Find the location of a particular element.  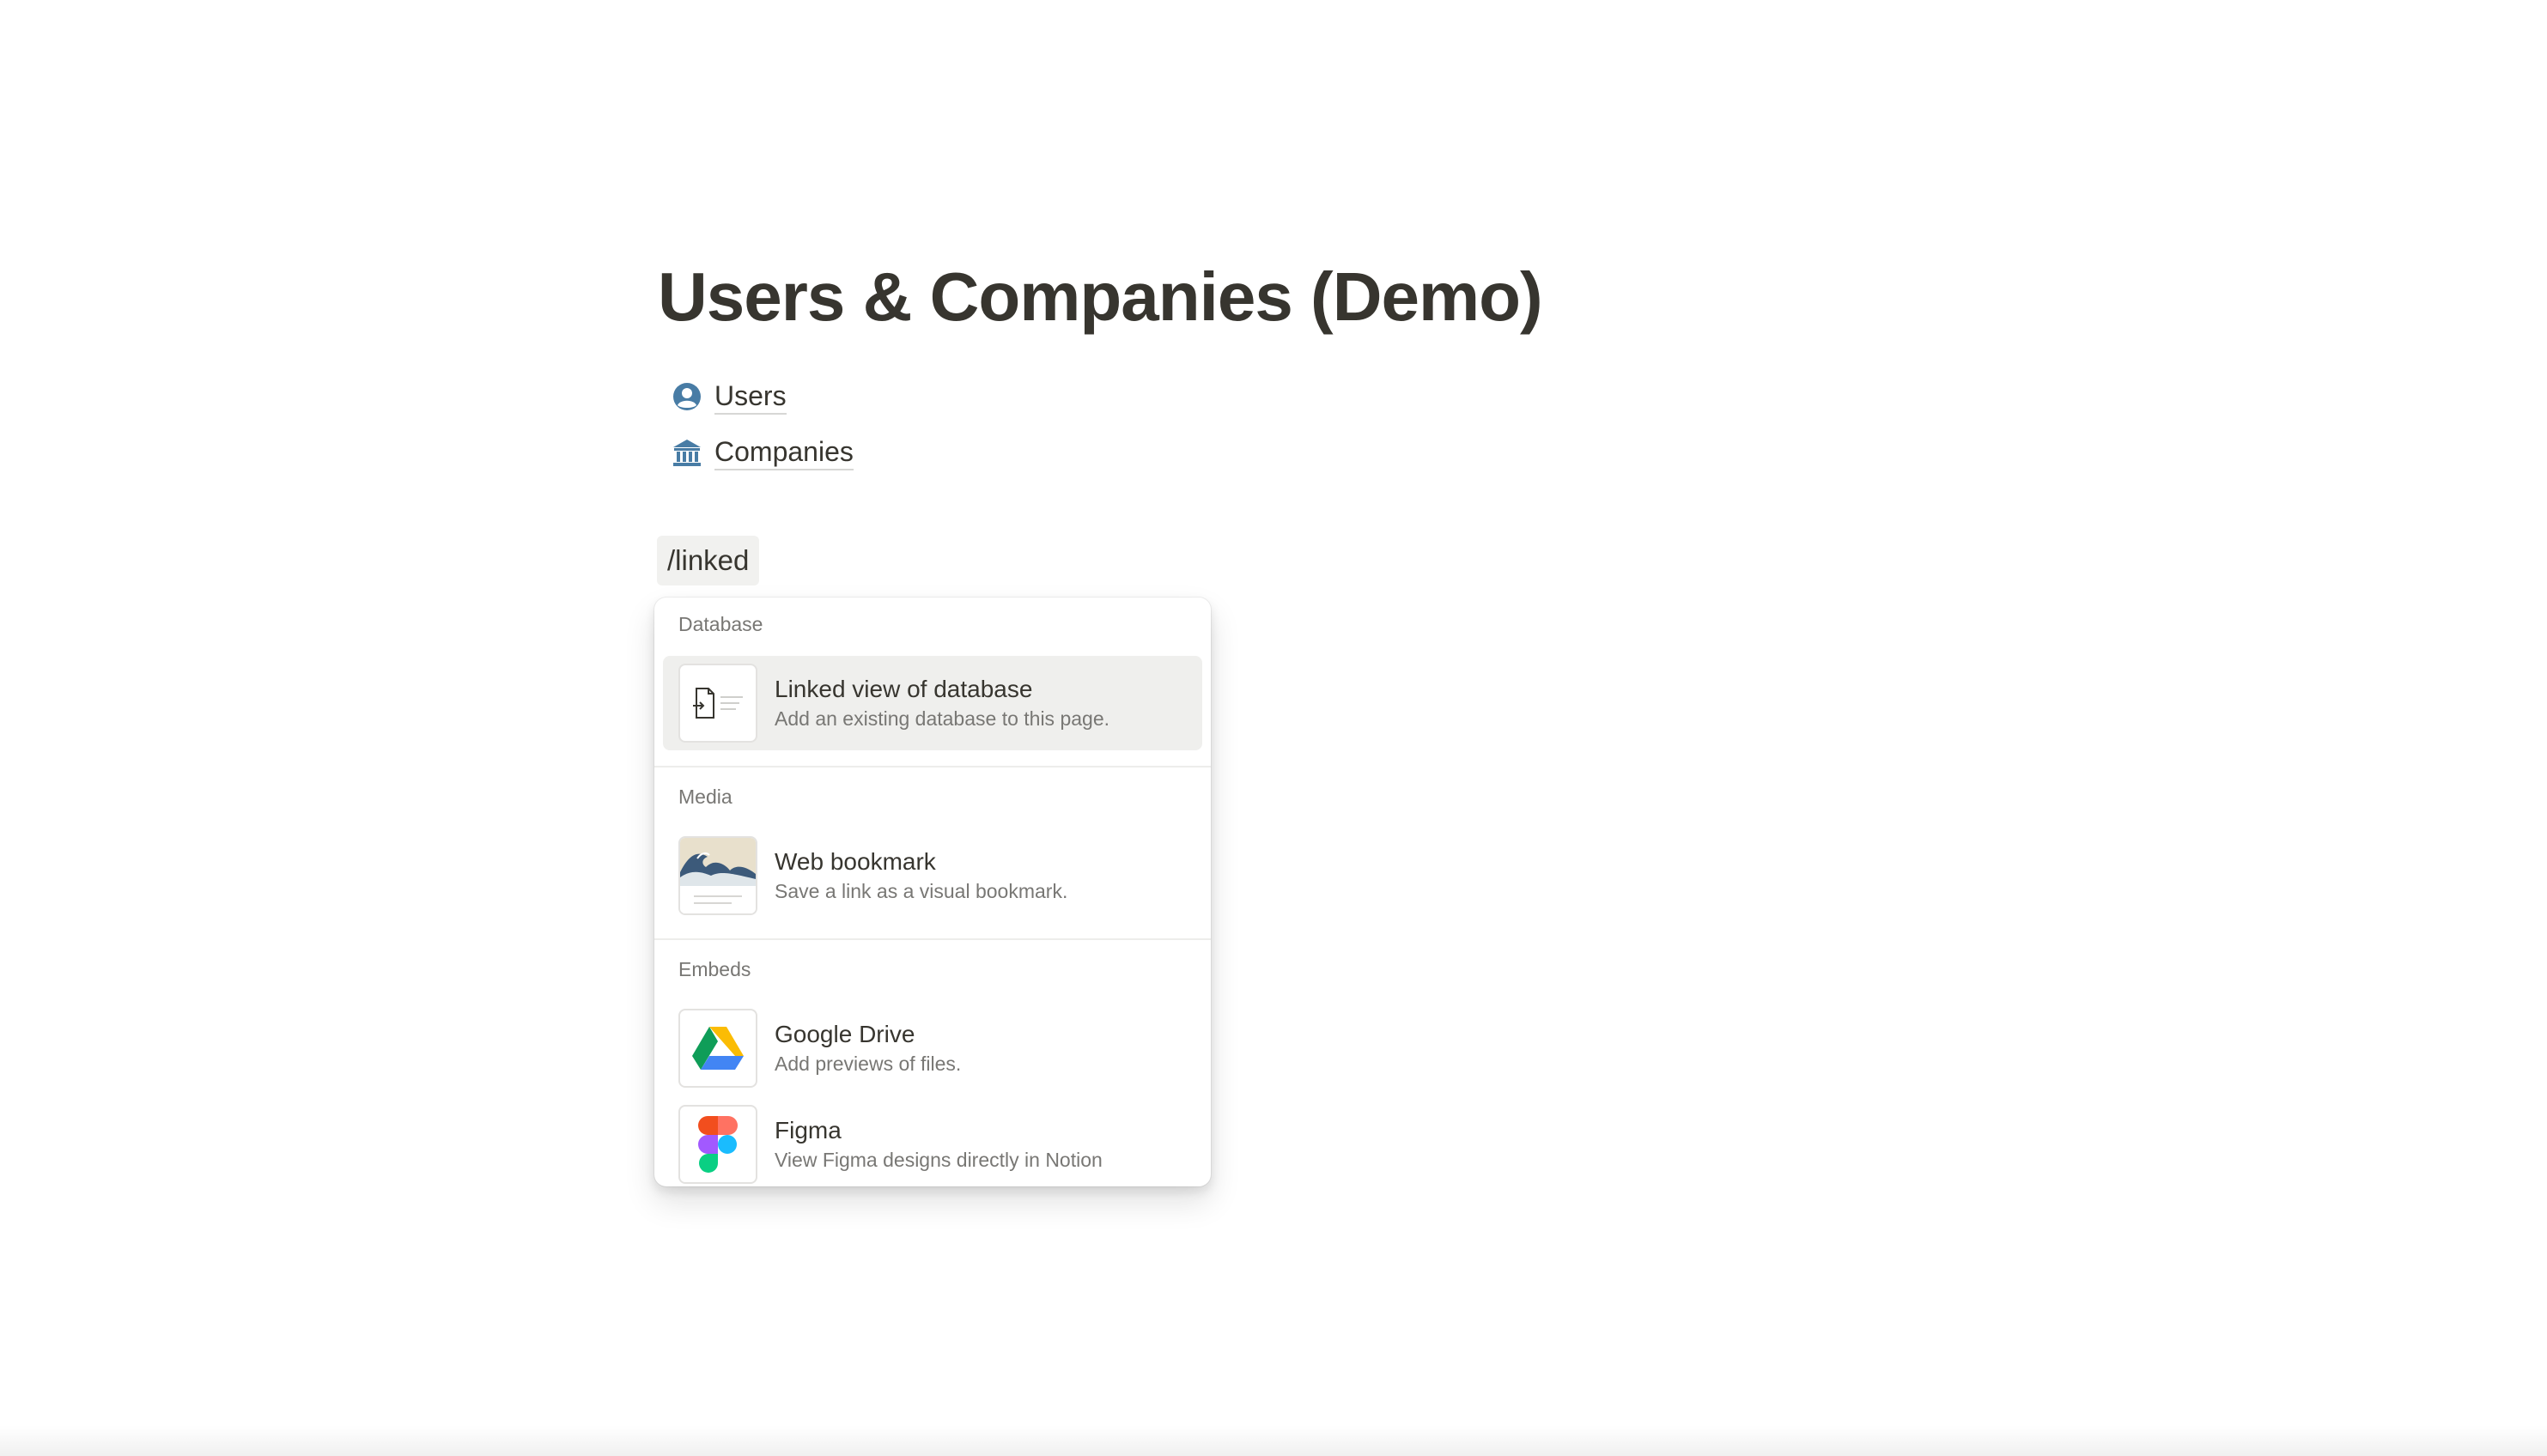

linked-database-icon is located at coordinates (717, 704).